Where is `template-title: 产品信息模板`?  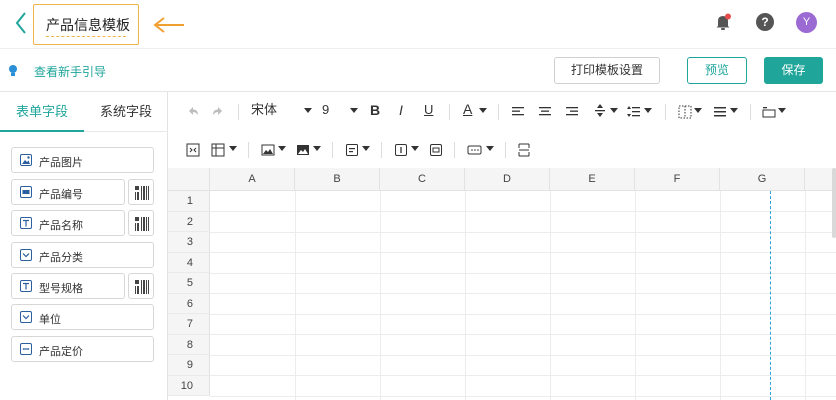
template-title: 产品信息模板 is located at coordinates (88, 25).